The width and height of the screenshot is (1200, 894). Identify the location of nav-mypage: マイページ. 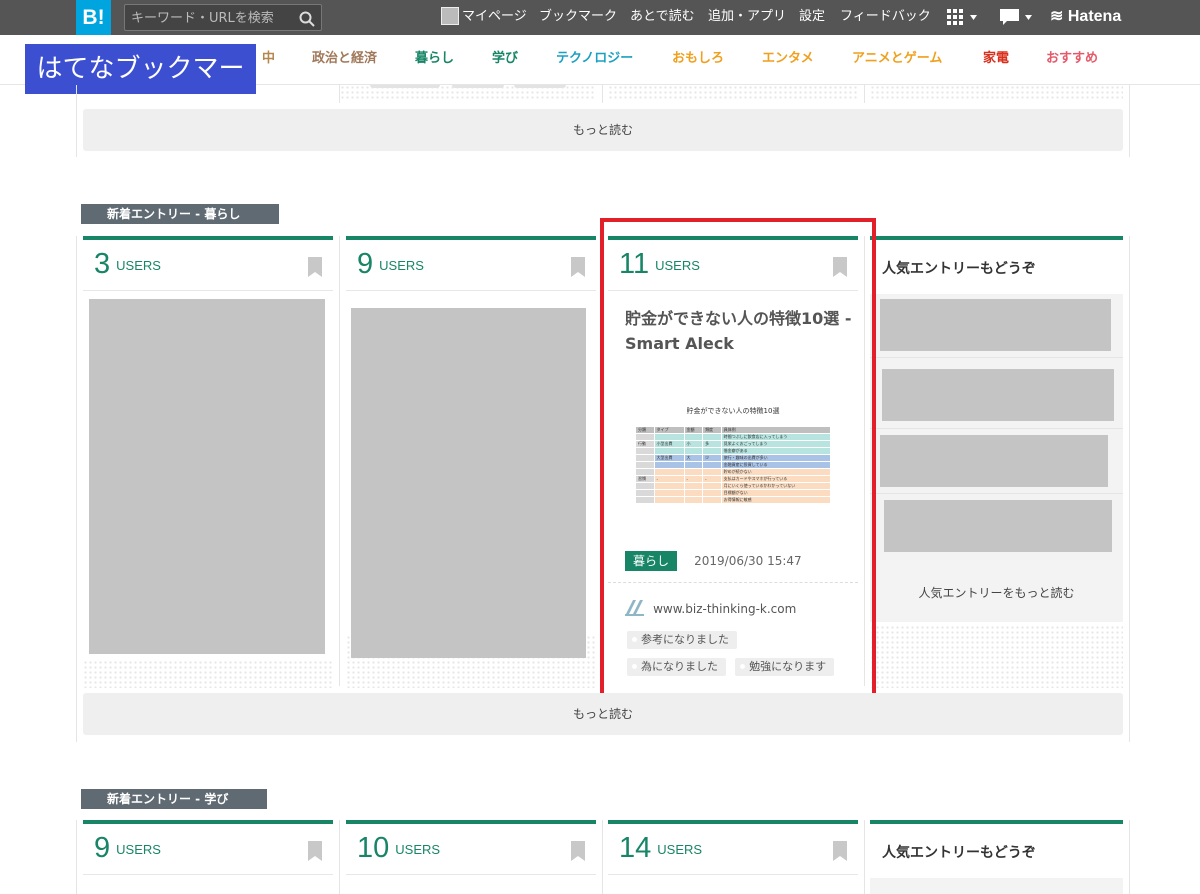
(494, 17).